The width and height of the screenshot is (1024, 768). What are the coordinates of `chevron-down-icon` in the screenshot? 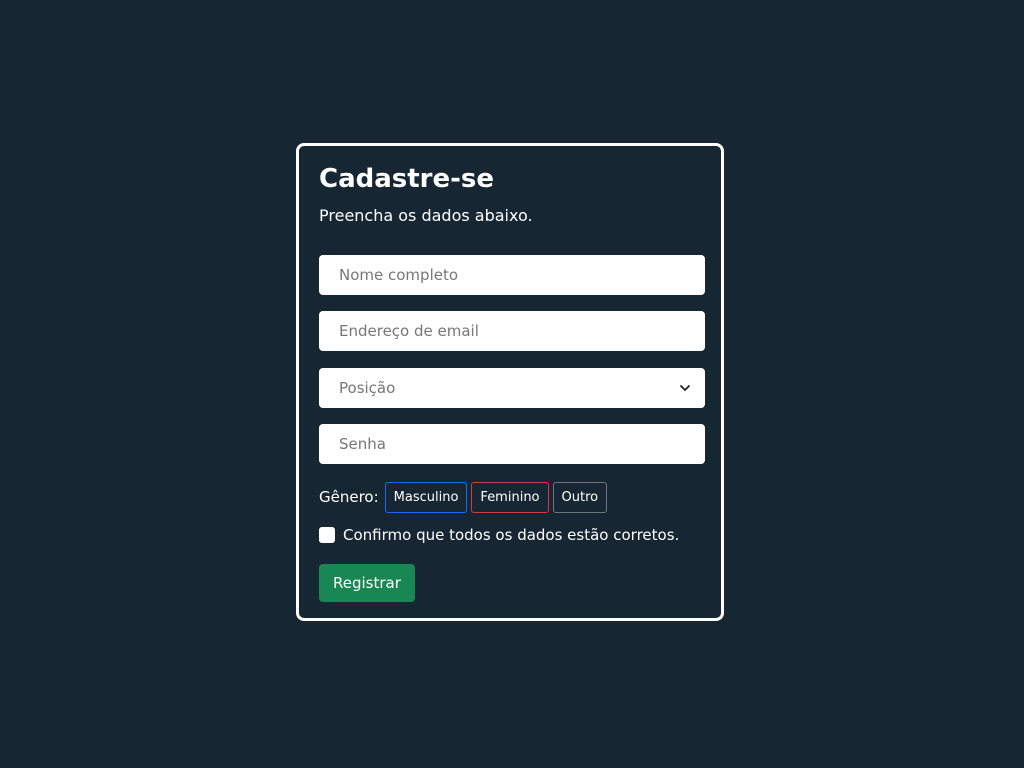 It's located at (684, 388).